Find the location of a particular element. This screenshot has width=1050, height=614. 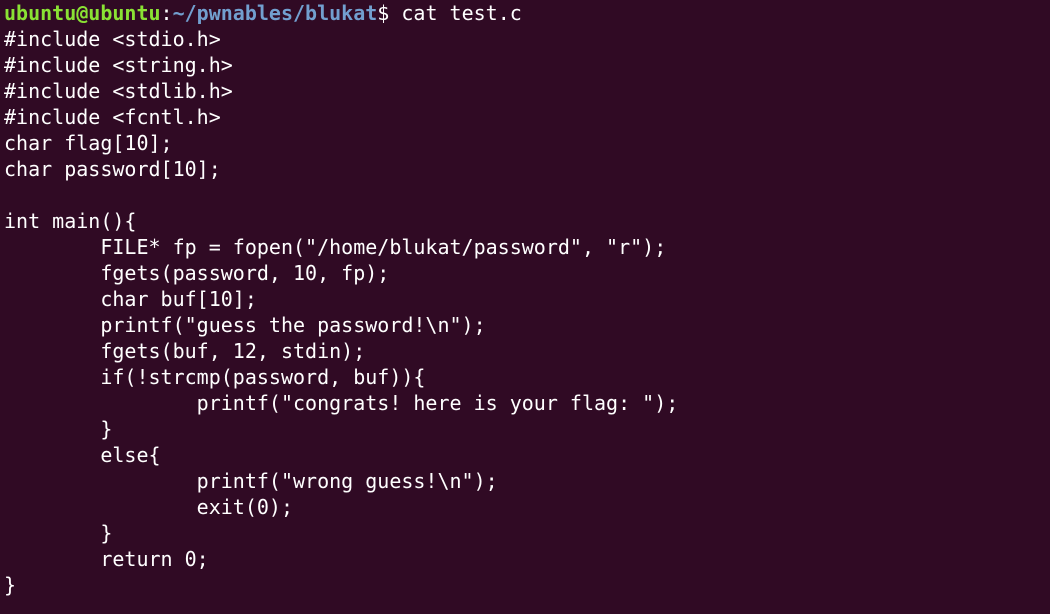

output-line: #include <string.h> is located at coordinates (118, 65).